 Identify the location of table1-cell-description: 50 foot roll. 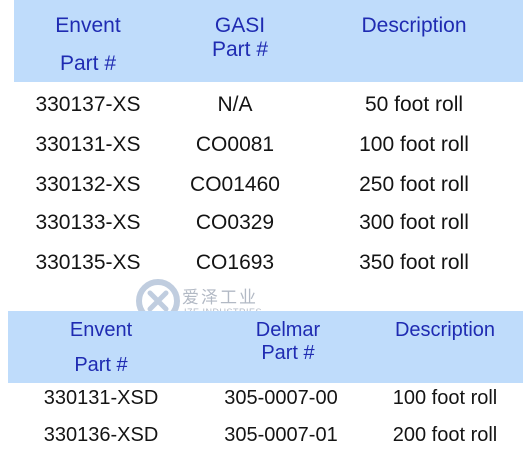
(414, 104).